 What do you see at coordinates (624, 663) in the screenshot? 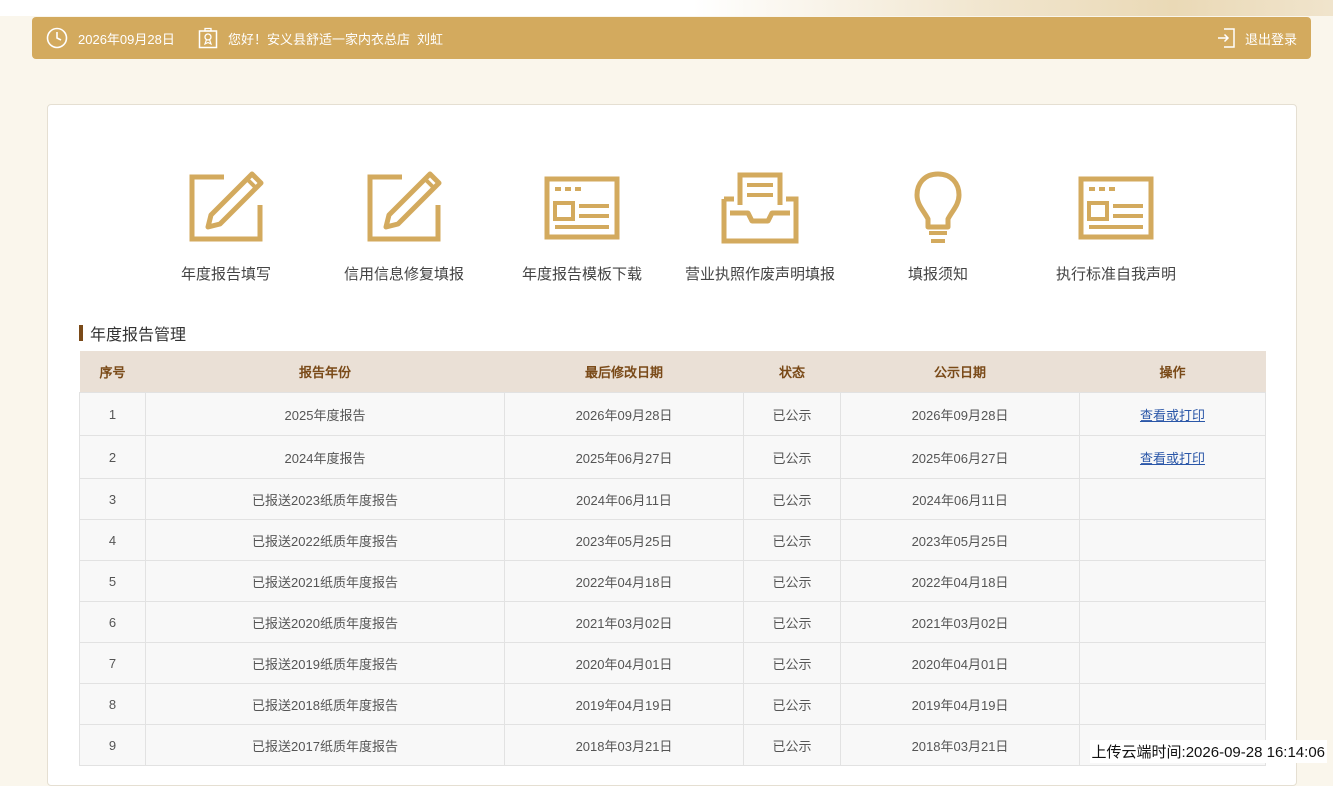
I see `cell-modified: 2020年04月01日` at bounding box center [624, 663].